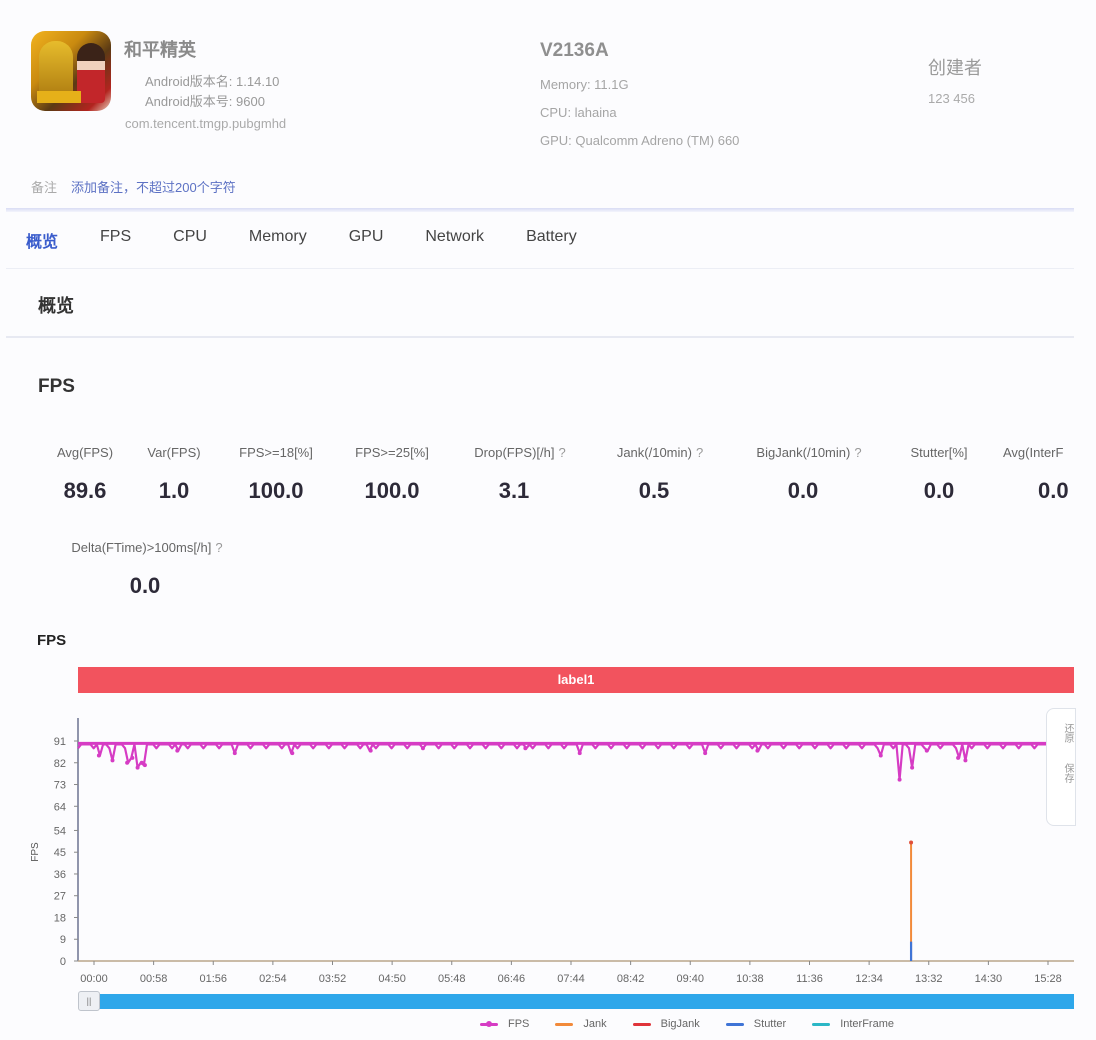 The height and width of the screenshot is (1040, 1096). I want to click on tab-network: Network, so click(454, 240).